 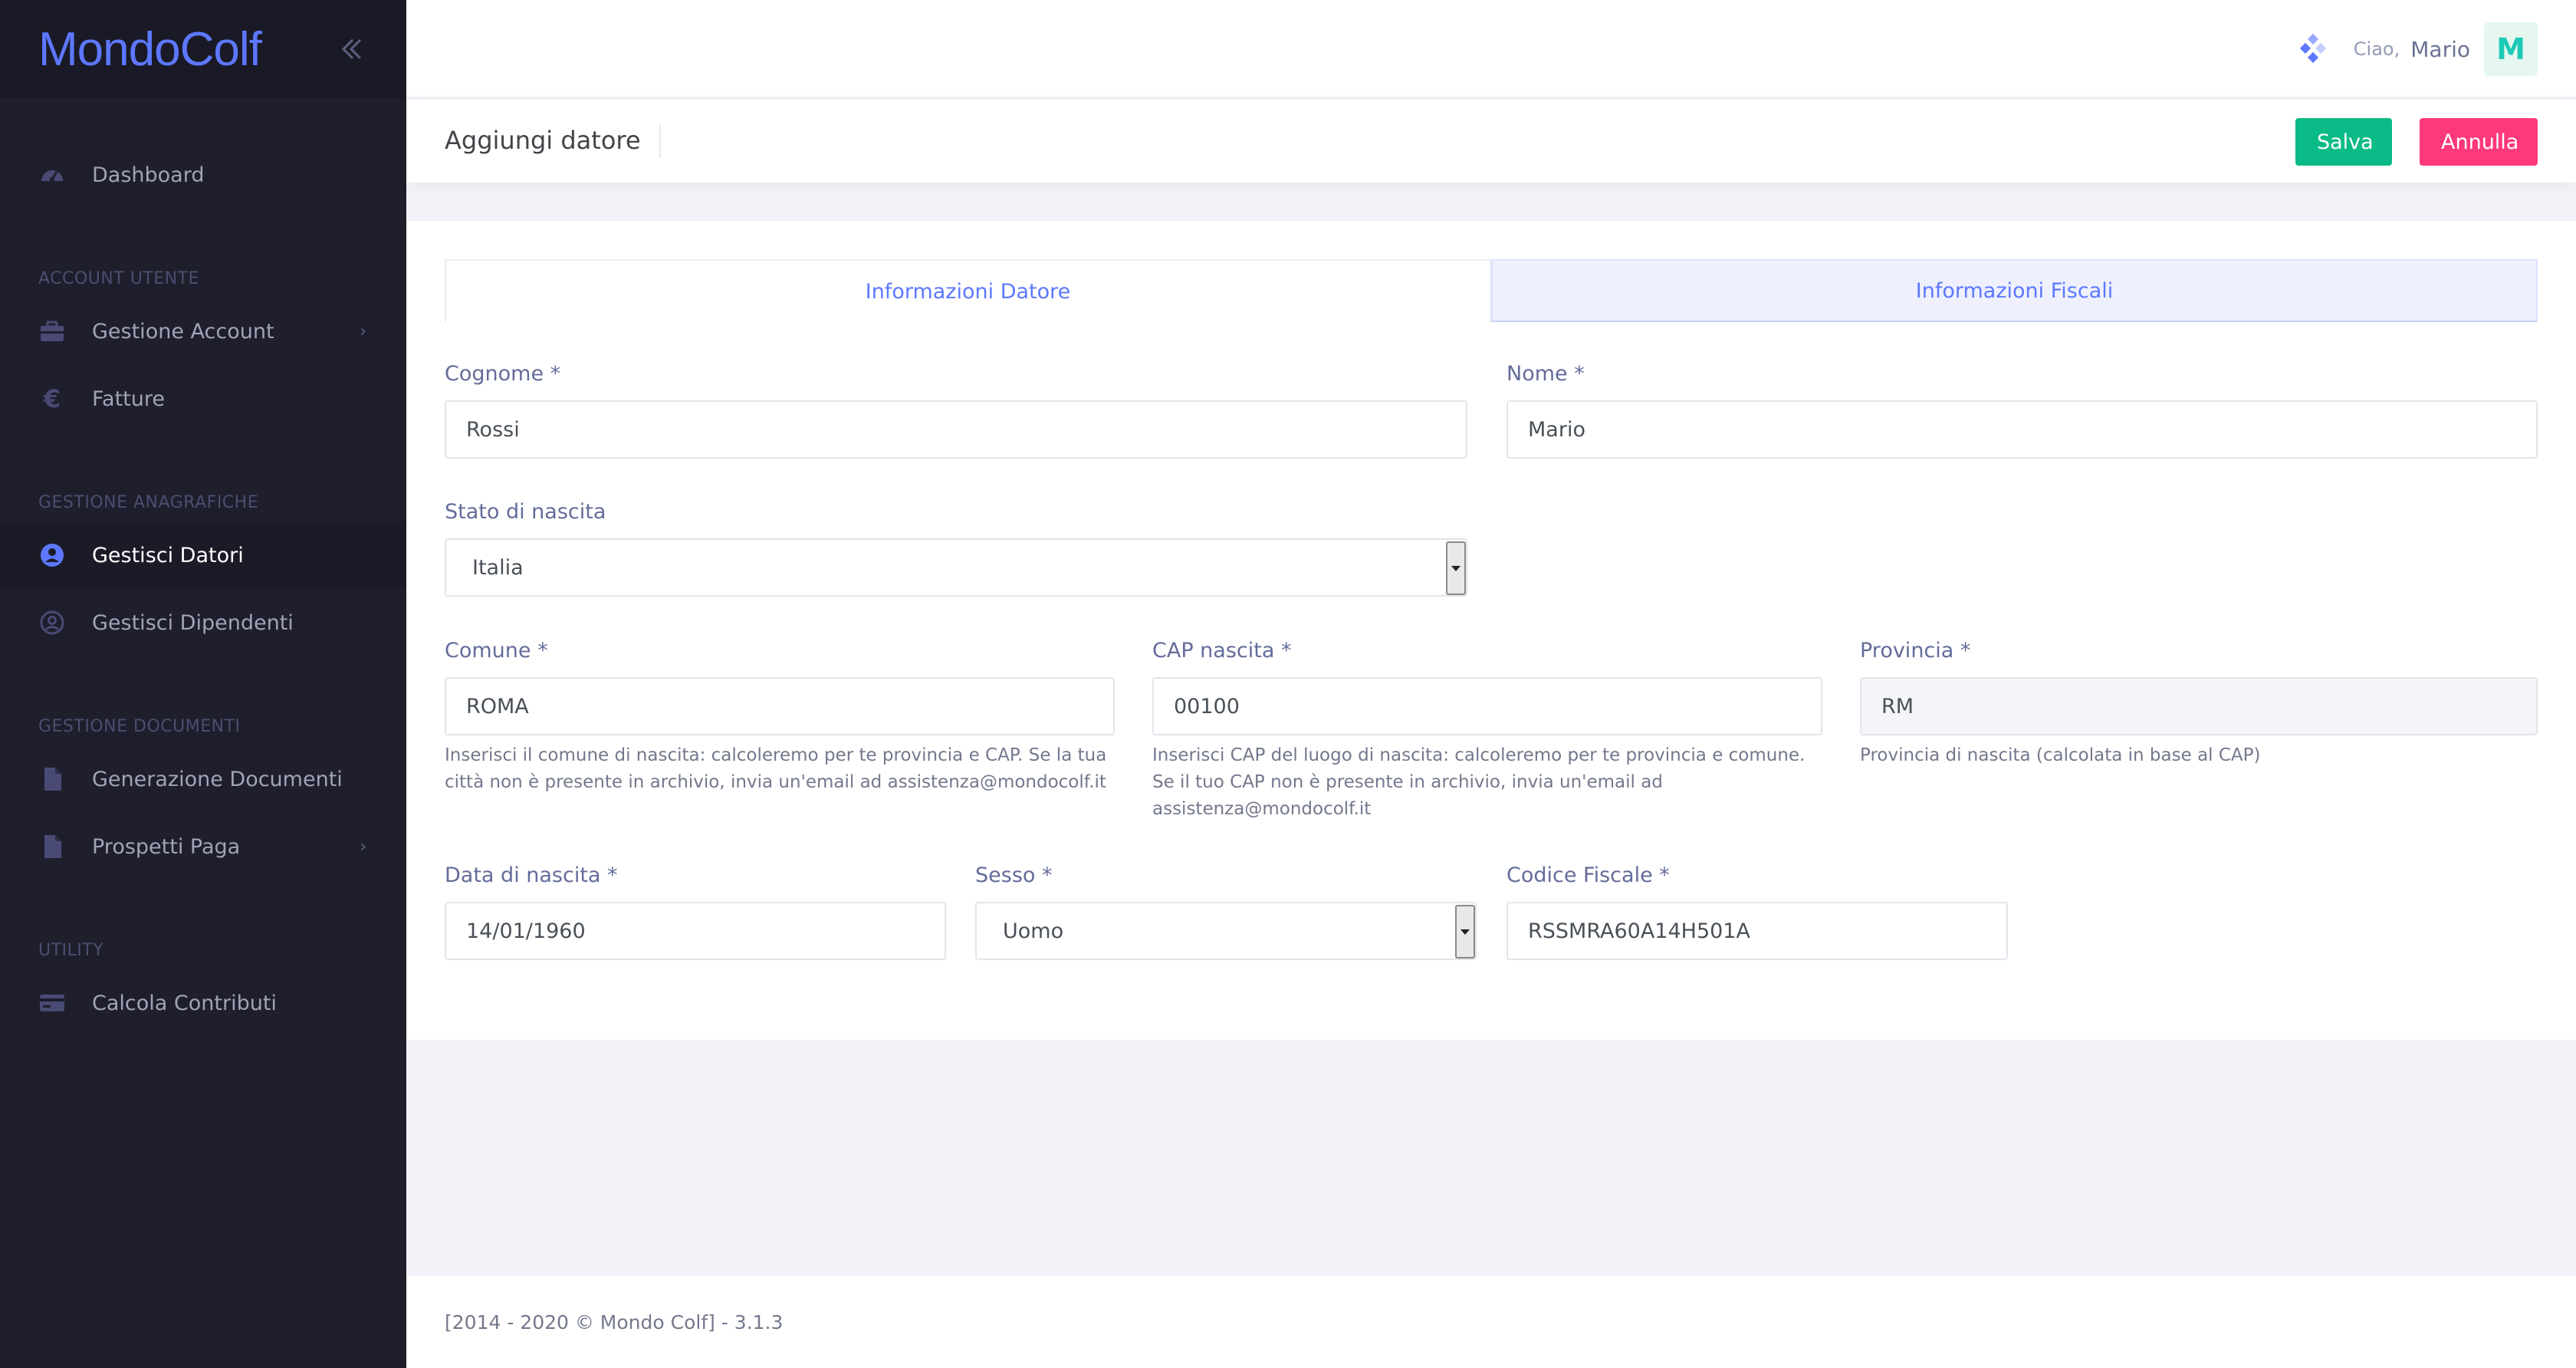 I want to click on sidebar-item-generazione-documenti: Generazione Documenti, so click(x=203, y=779).